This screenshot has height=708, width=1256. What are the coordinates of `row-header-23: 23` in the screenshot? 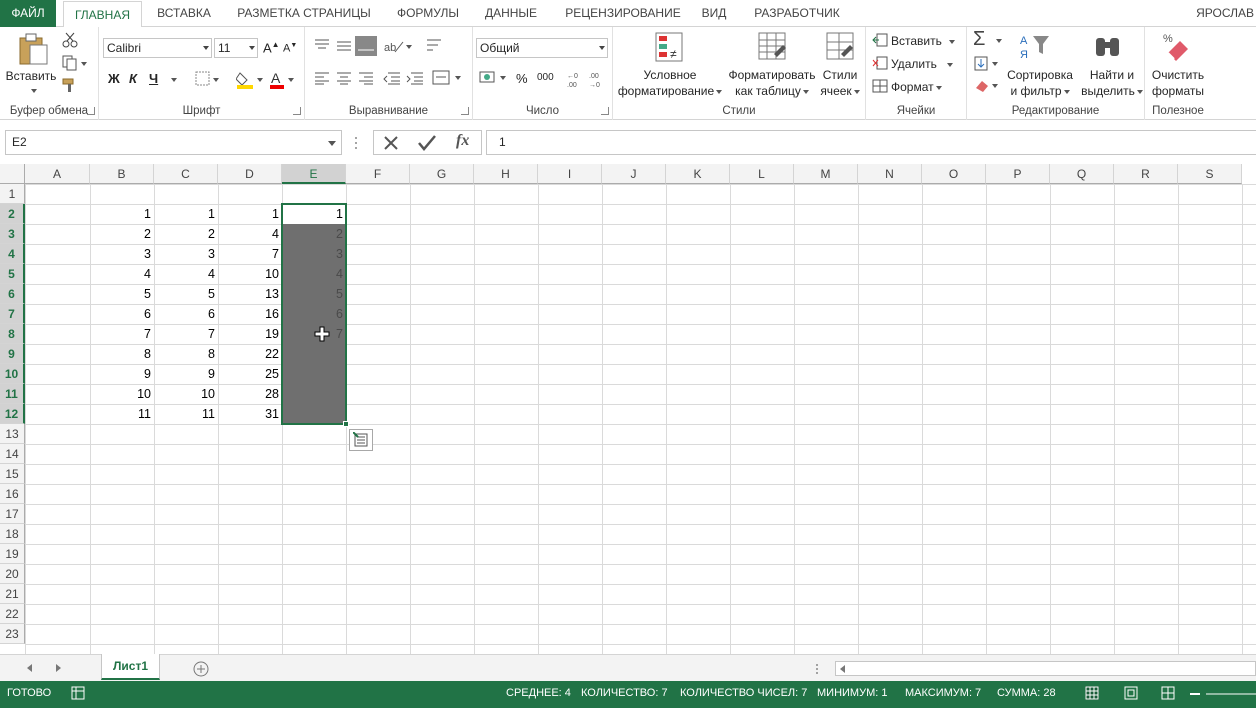 It's located at (12, 634).